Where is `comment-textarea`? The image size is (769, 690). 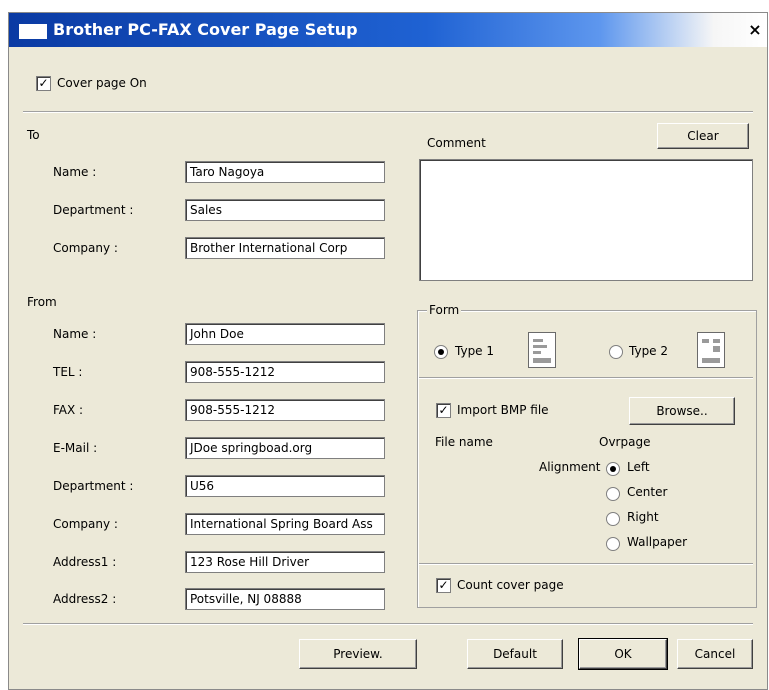 comment-textarea is located at coordinates (586, 220).